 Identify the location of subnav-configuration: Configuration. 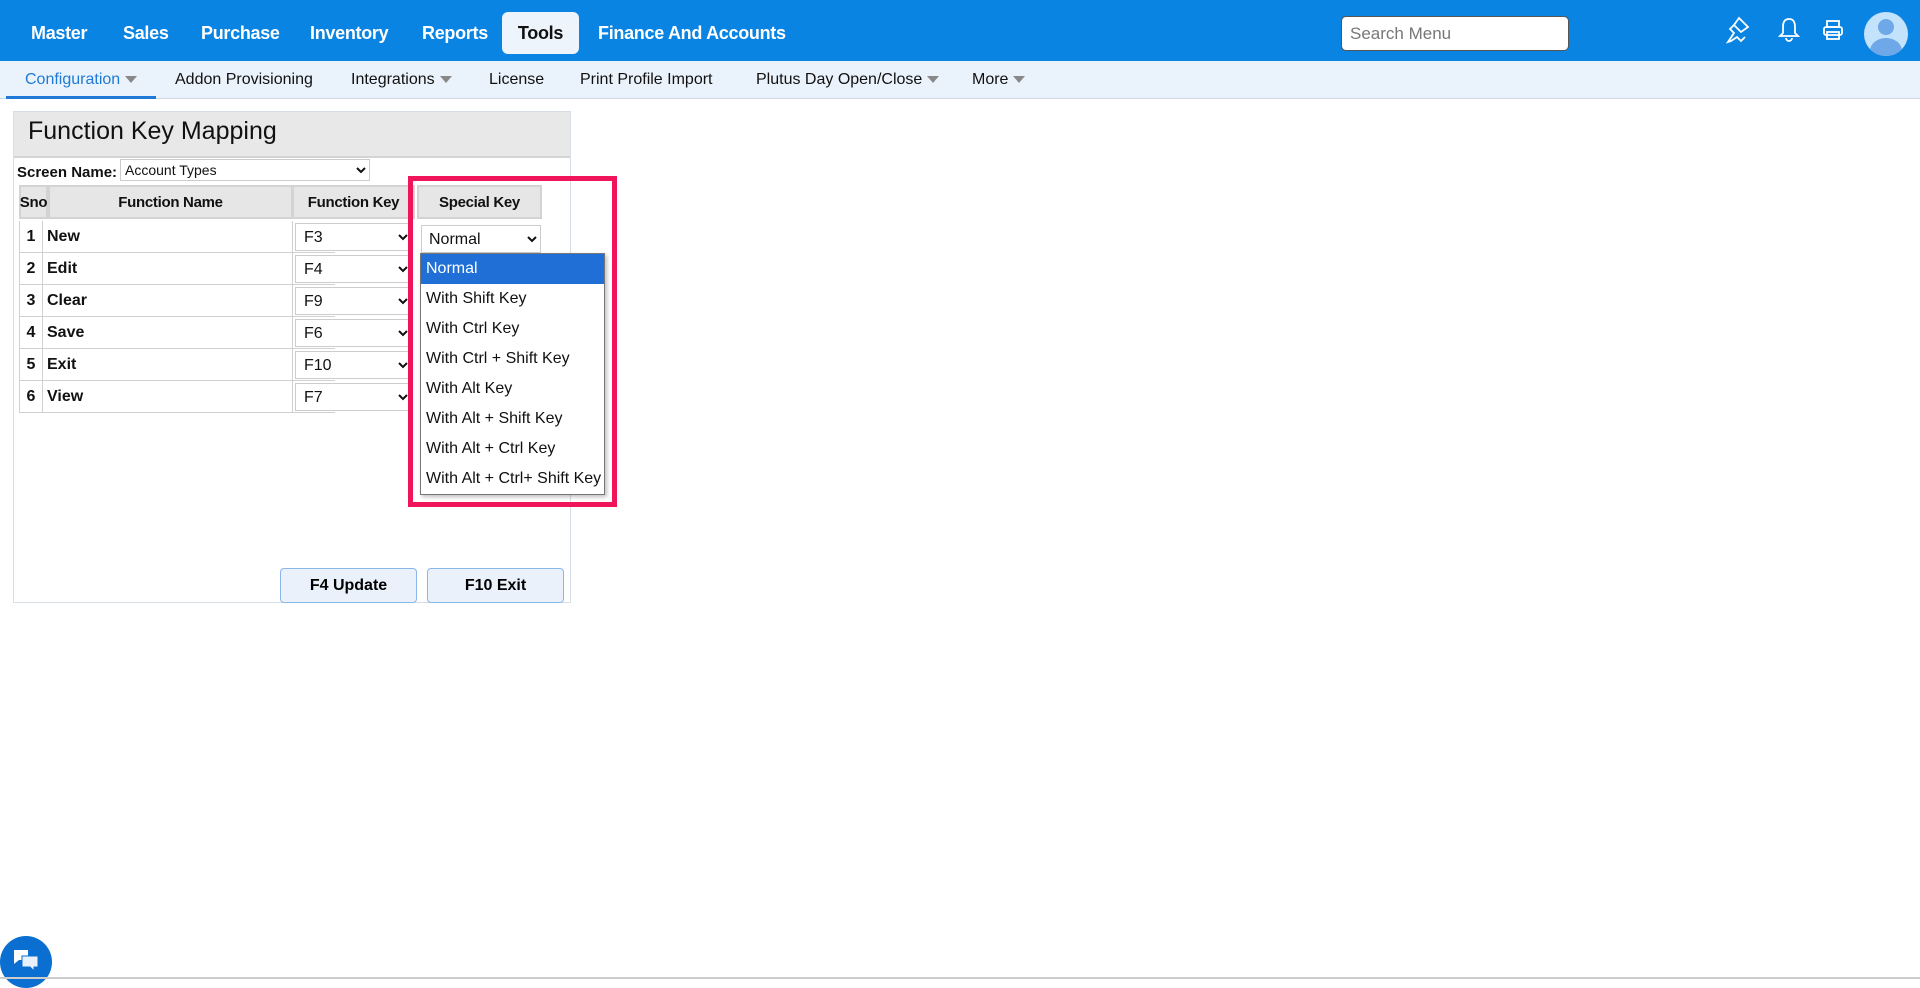
(81, 80).